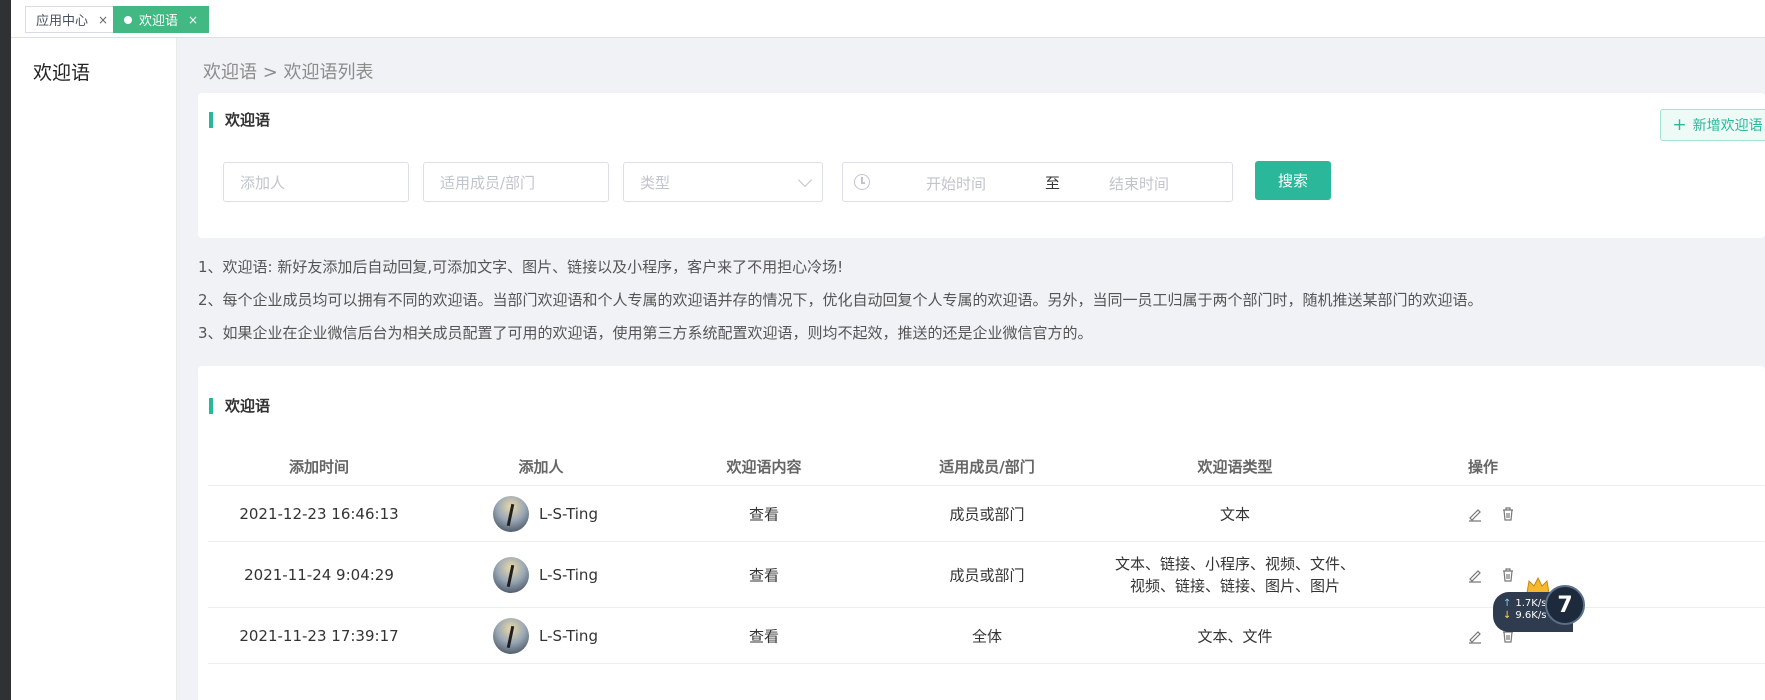 The height and width of the screenshot is (700, 1765). What do you see at coordinates (159, 21) in the screenshot?
I see `tab-label: 欢迎语` at bounding box center [159, 21].